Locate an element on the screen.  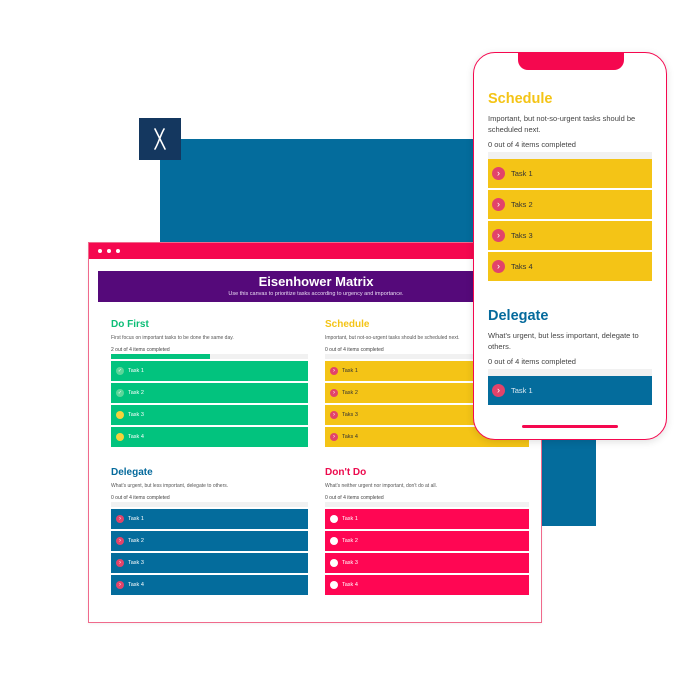
task-list: › Task 1 › Task 2 › Task 3 › Task 4 is located at coordinates (209, 552).